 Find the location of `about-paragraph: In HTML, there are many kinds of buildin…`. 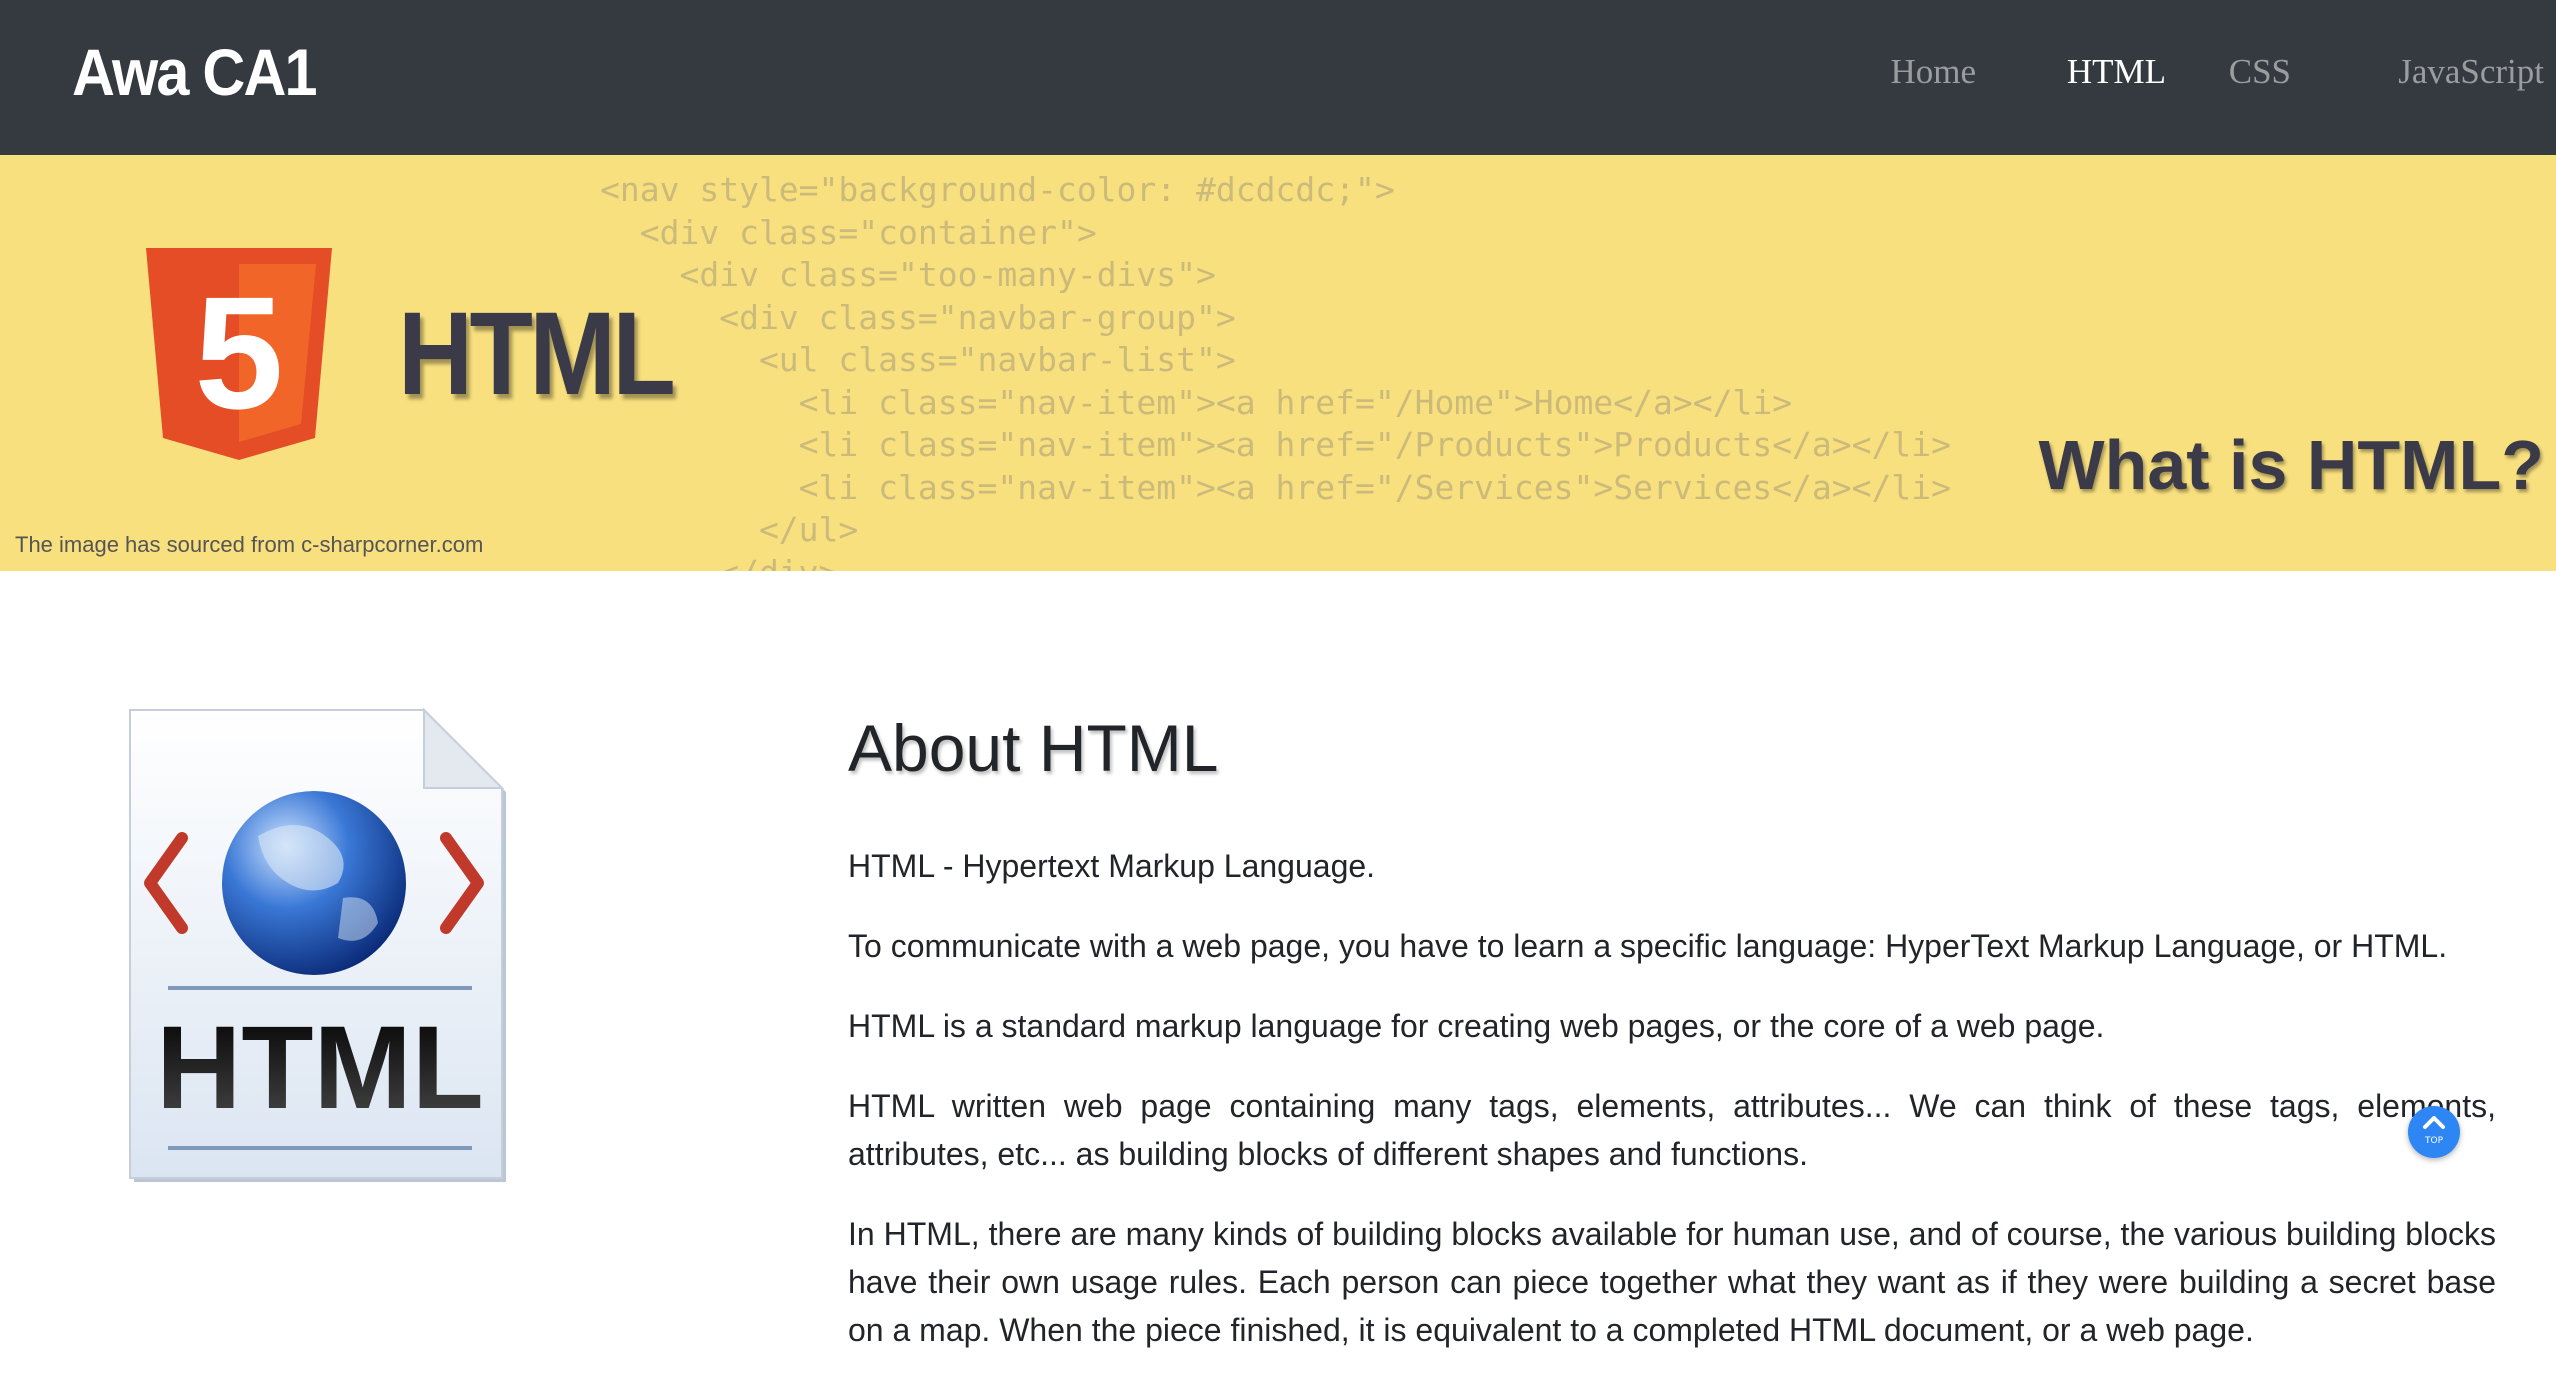

about-paragraph: In HTML, there are many kinds of buildin… is located at coordinates (1672, 1282).